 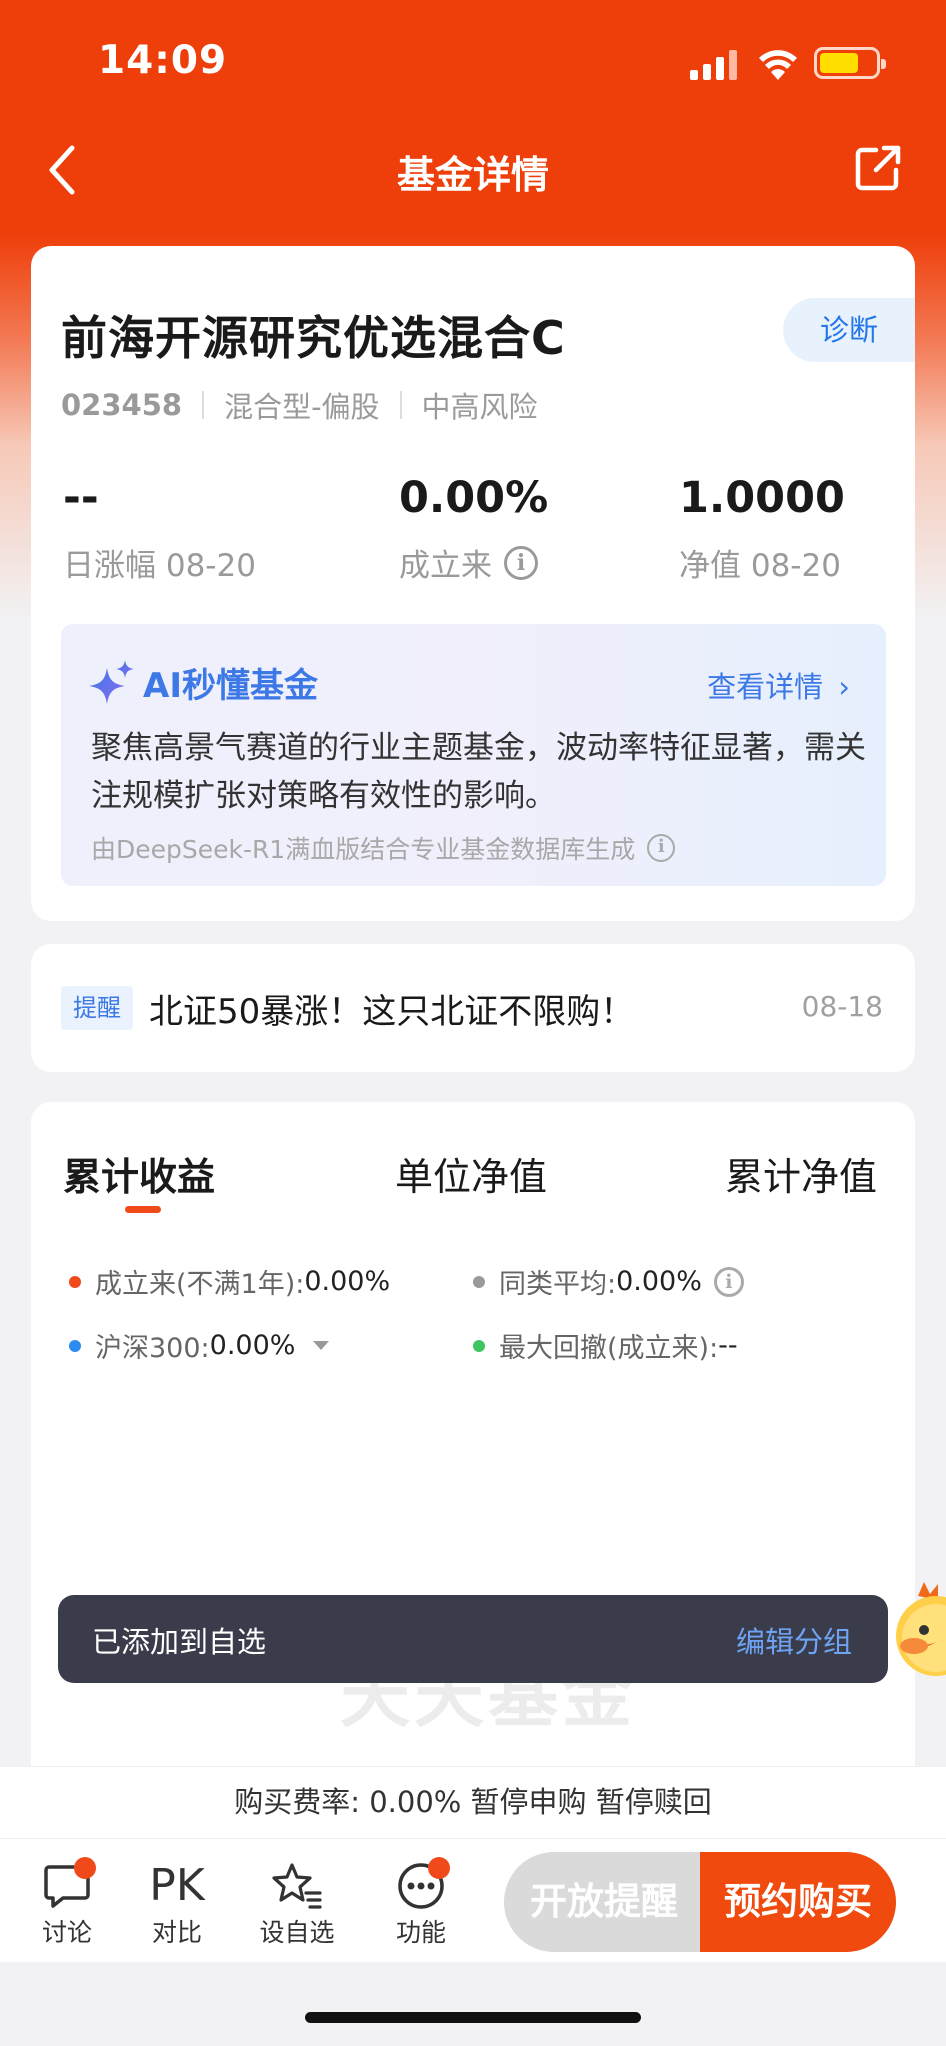 What do you see at coordinates (605, 1345) in the screenshot?
I see `legend-max-drawdown: 最大回撤(成立来): --` at bounding box center [605, 1345].